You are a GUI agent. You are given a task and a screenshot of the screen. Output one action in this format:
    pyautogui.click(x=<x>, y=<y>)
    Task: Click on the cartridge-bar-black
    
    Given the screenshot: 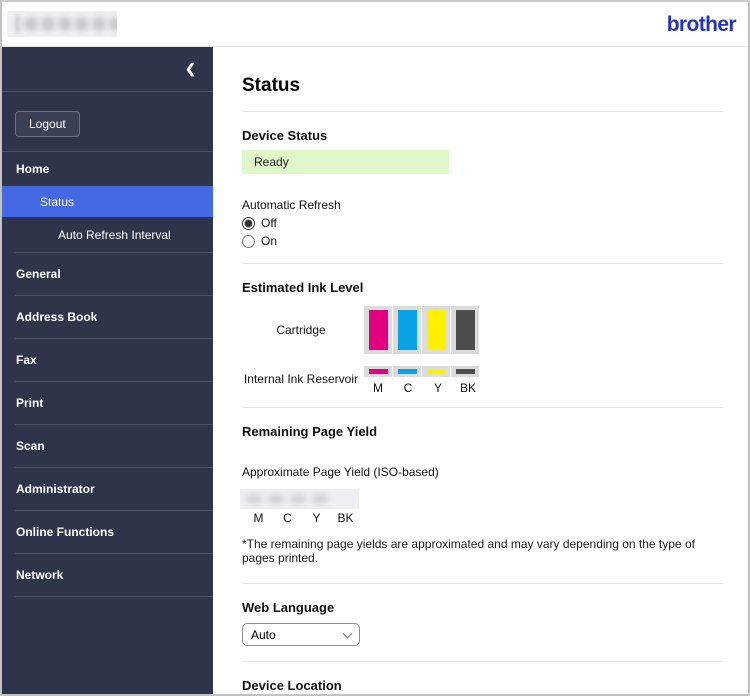 What is the action you would take?
    pyautogui.click(x=465, y=330)
    